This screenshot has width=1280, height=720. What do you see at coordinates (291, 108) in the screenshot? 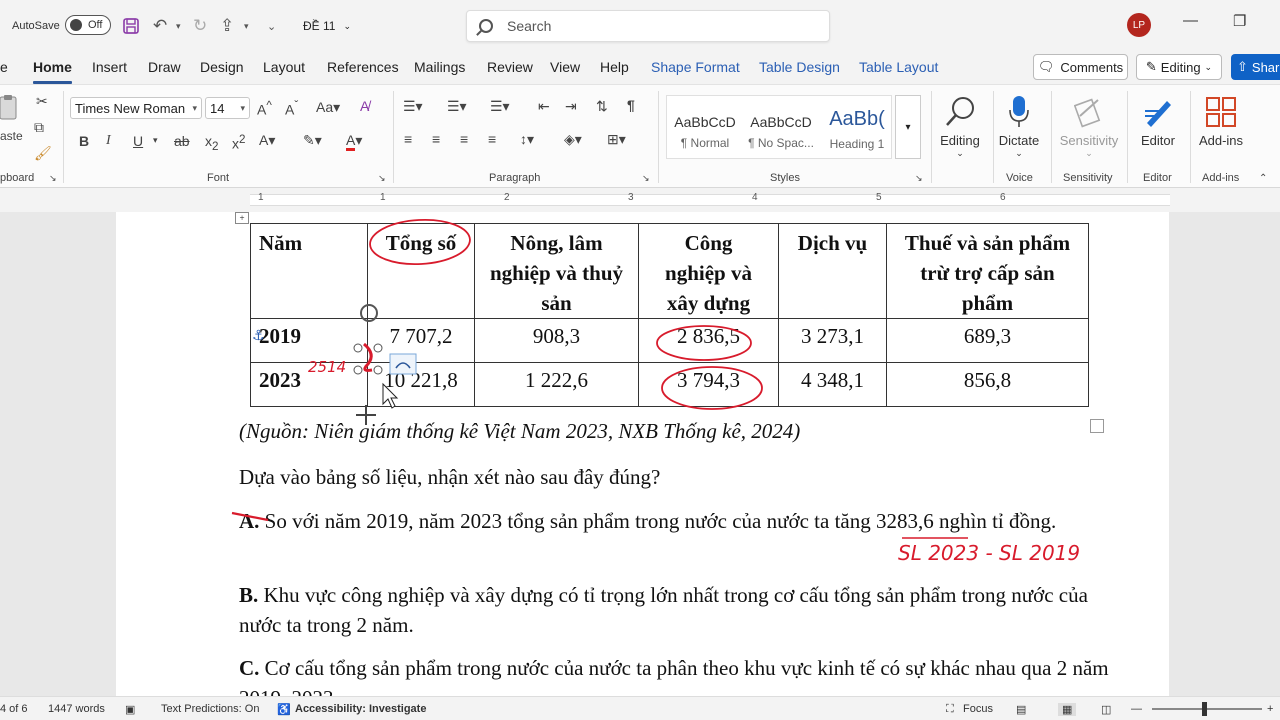
I see `shrink-font-icon: Aˇ` at bounding box center [291, 108].